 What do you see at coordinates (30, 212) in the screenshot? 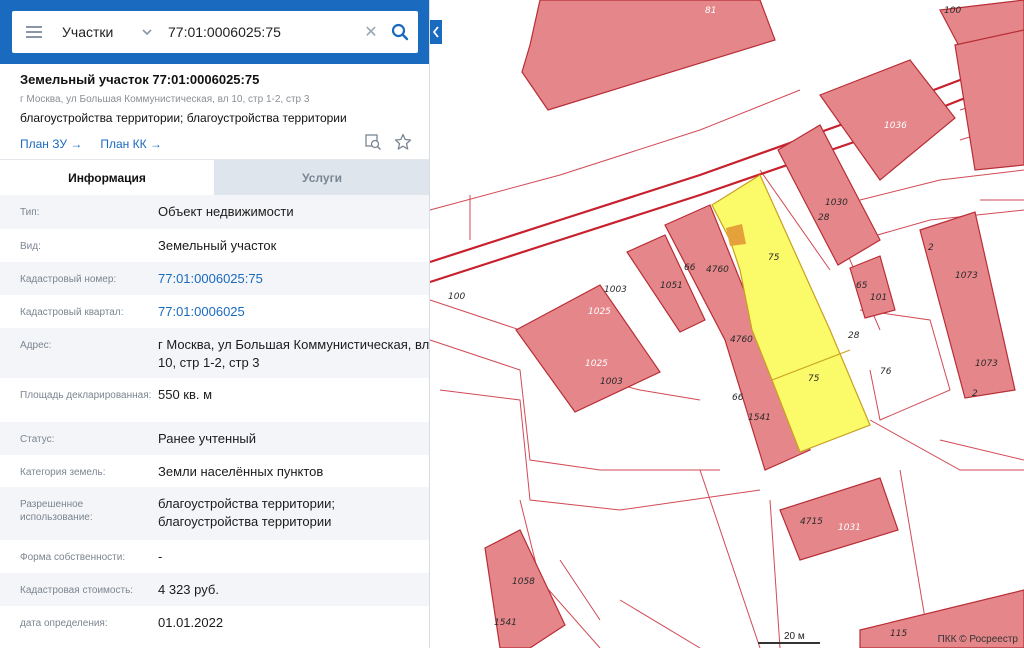
I see `prop-key: Тип:` at bounding box center [30, 212].